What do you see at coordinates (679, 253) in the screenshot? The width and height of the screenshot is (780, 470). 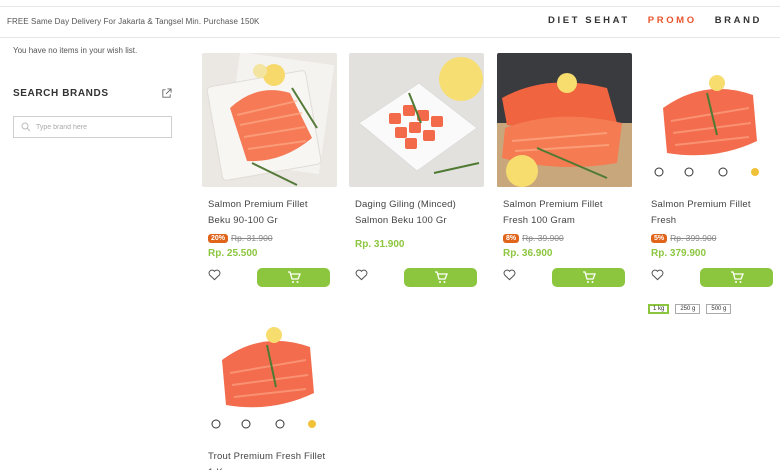 I see `product-price: Rp. 379.900` at bounding box center [679, 253].